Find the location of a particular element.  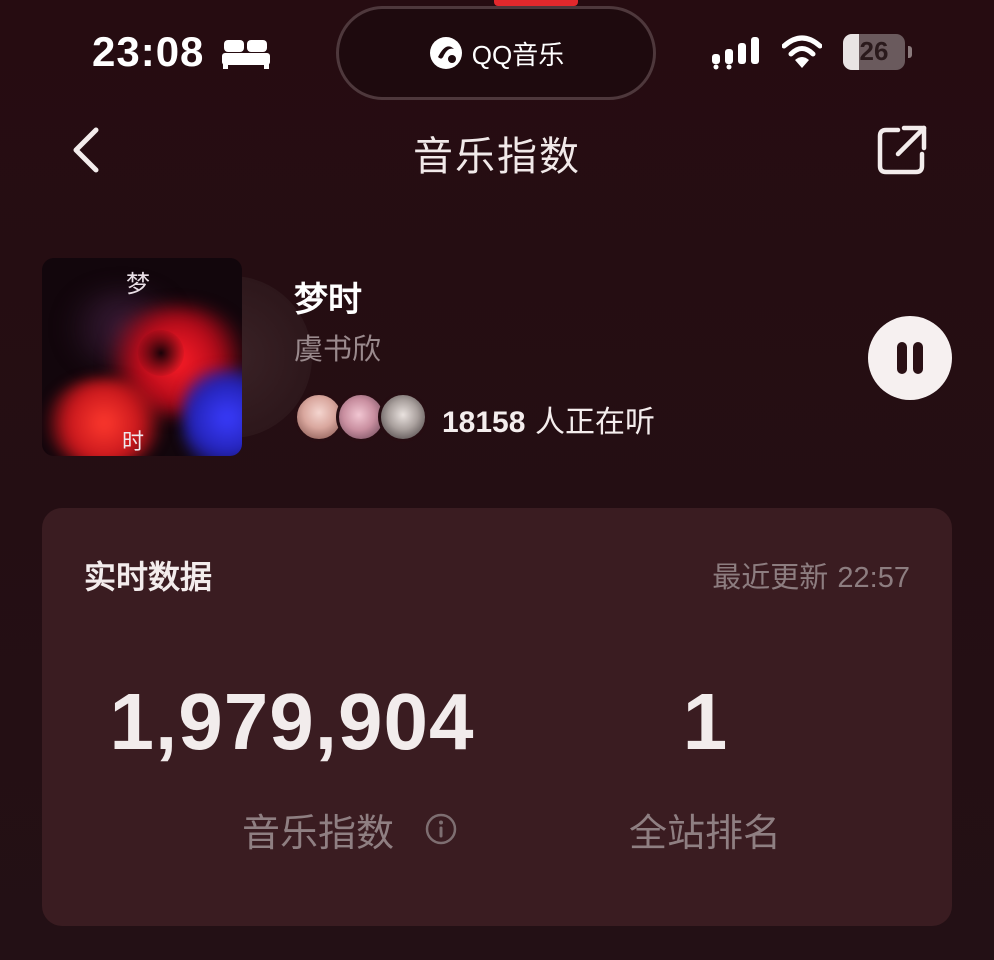

listeners-count: 18158 is located at coordinates (484, 422).